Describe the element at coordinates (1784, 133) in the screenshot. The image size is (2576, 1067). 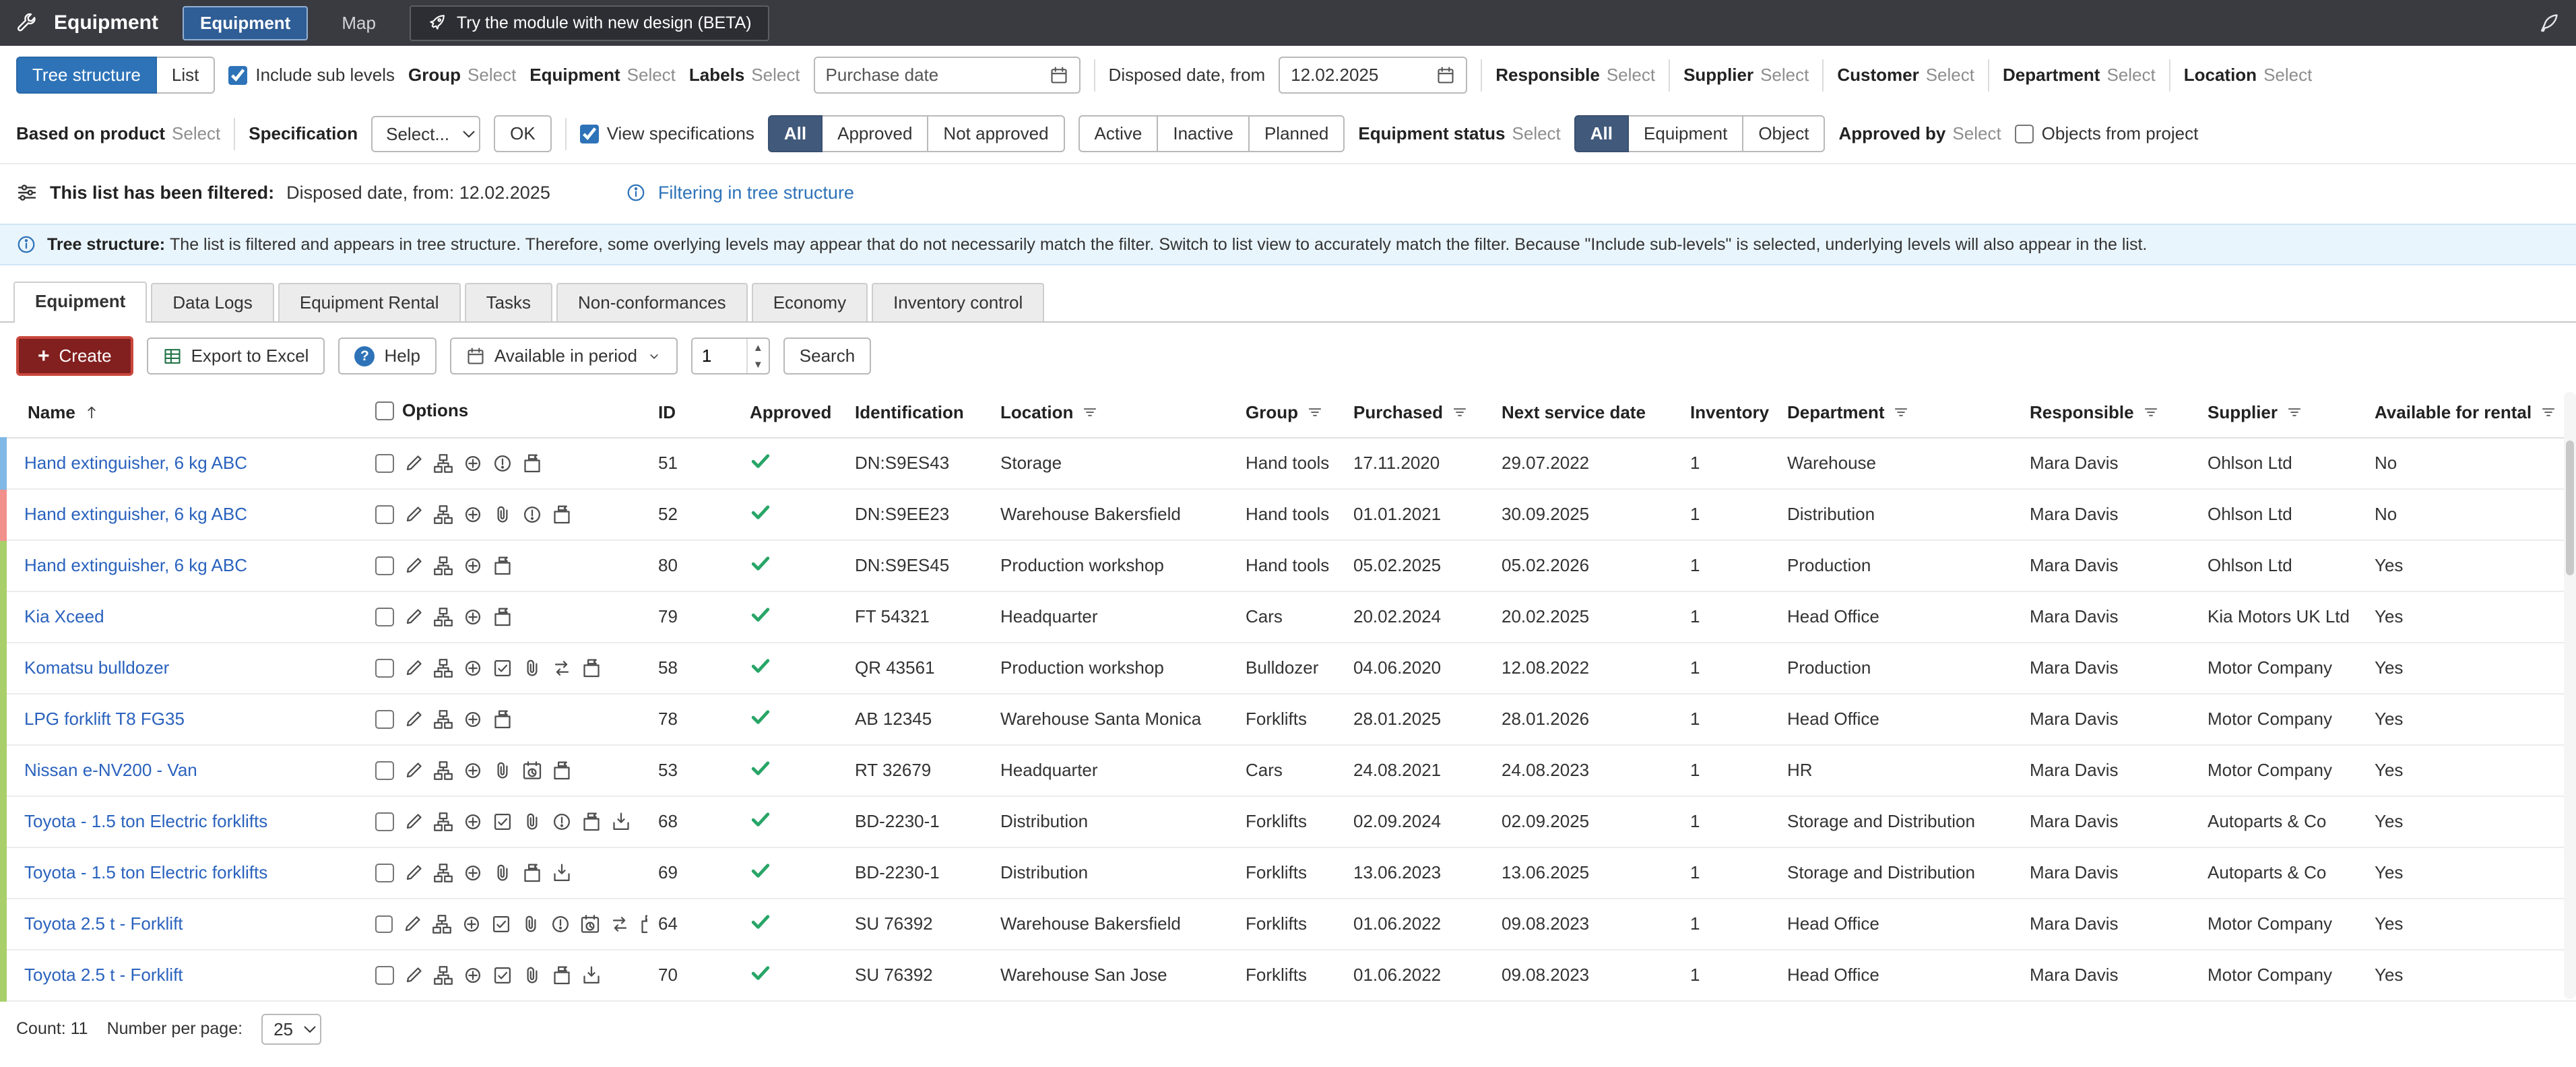
I see `type-object-button: Object` at that location.